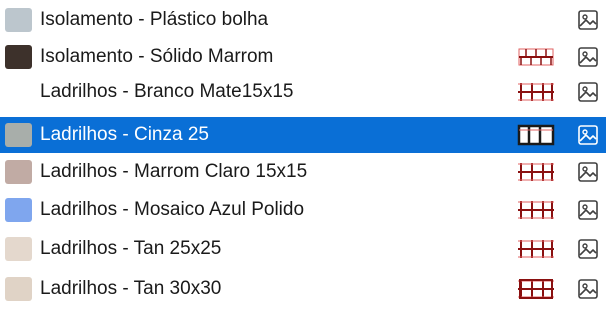  I want to click on material-row: Ladrilhos - Cinza 25, so click(303, 135).